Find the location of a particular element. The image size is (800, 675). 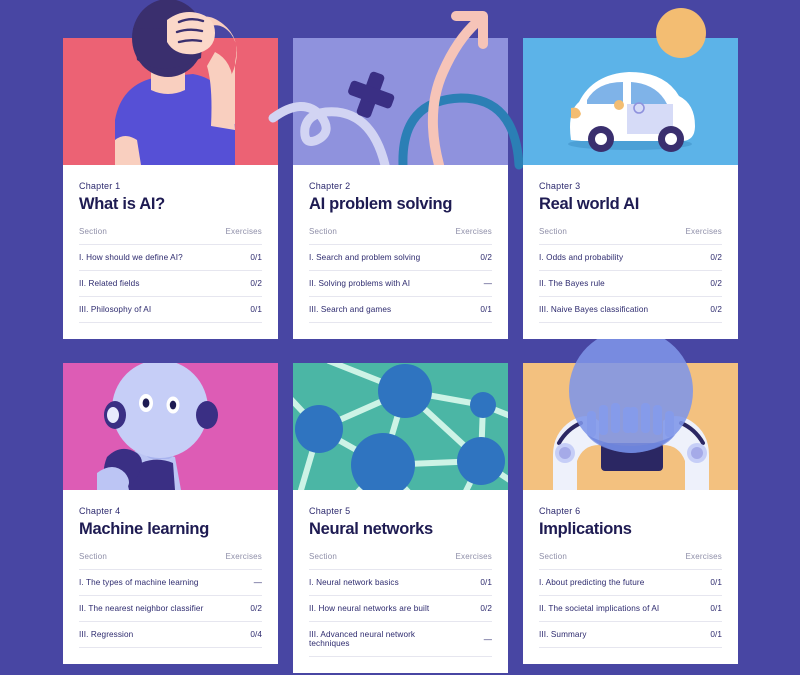

table-row: III. Summary 0/1 is located at coordinates (630, 634).